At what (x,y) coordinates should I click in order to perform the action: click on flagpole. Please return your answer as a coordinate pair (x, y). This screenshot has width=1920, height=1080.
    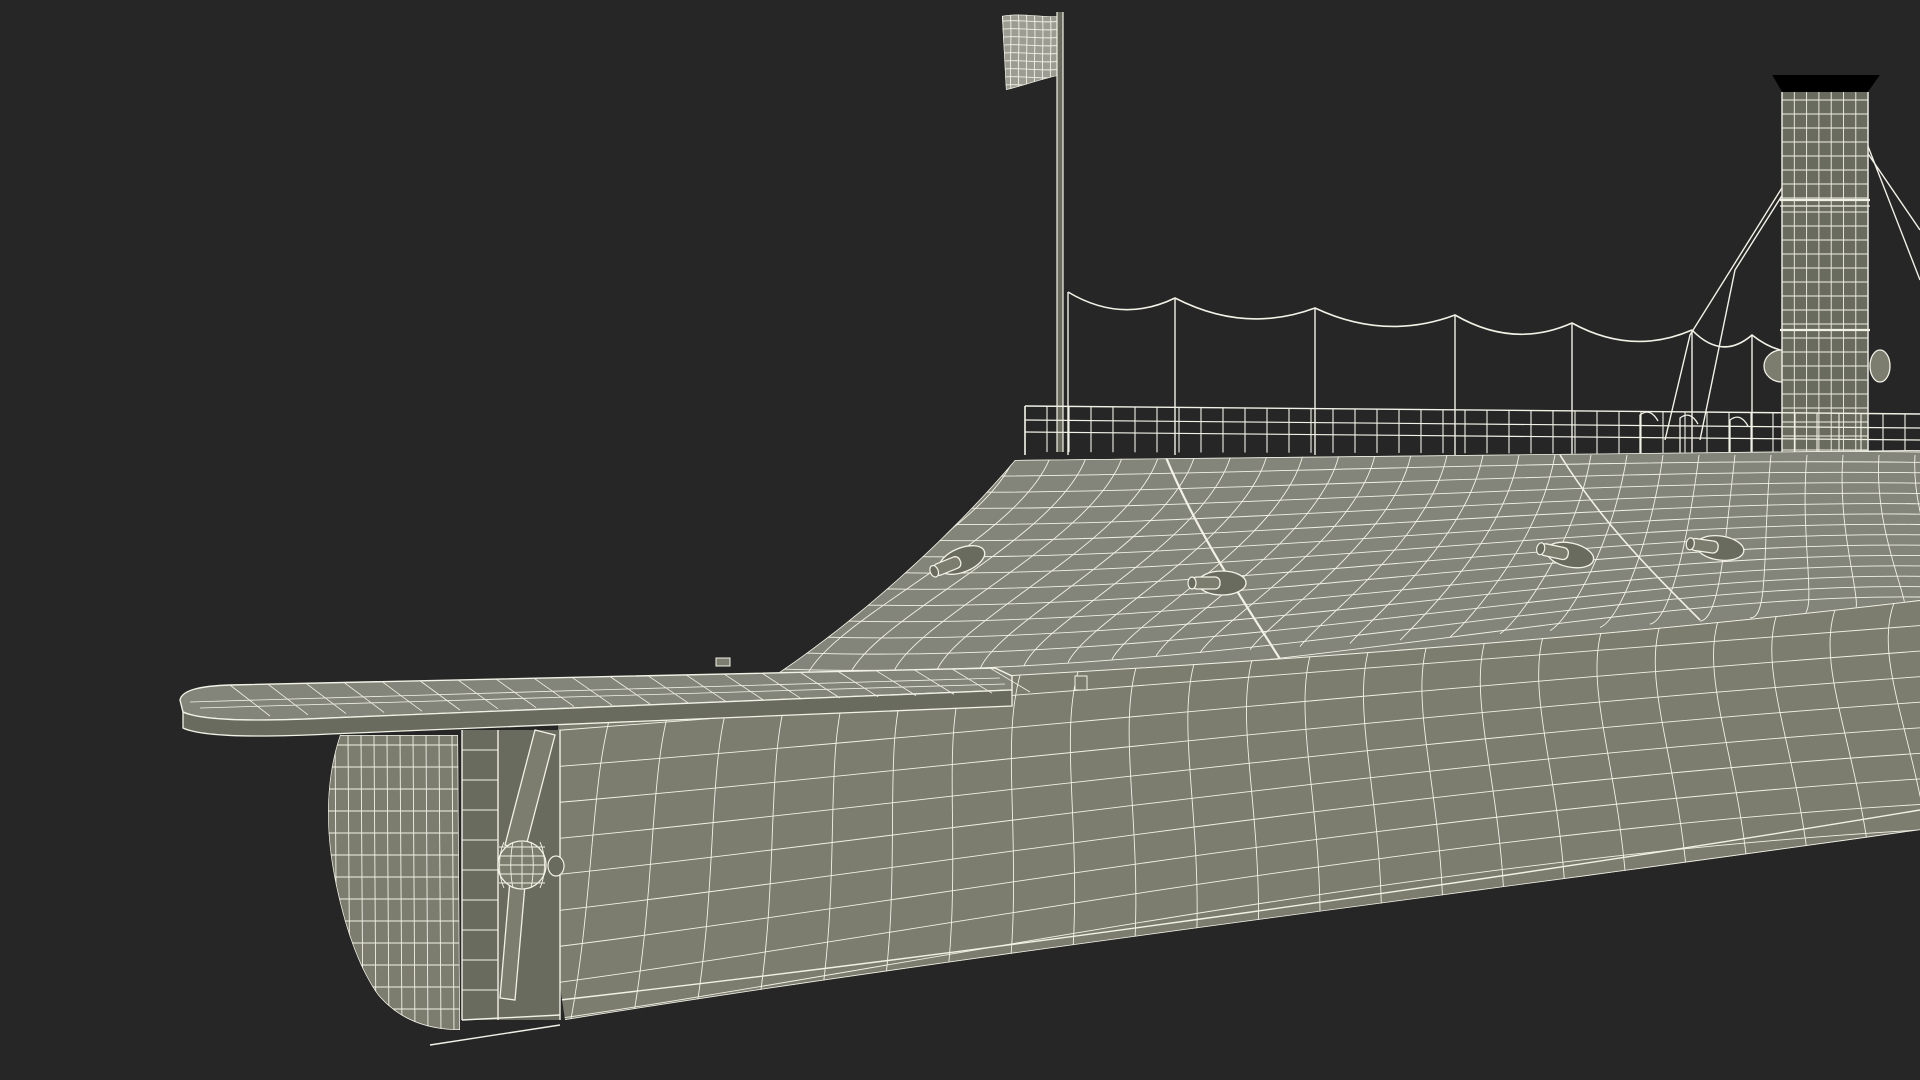
    Looking at the image, I should click on (1060, 232).